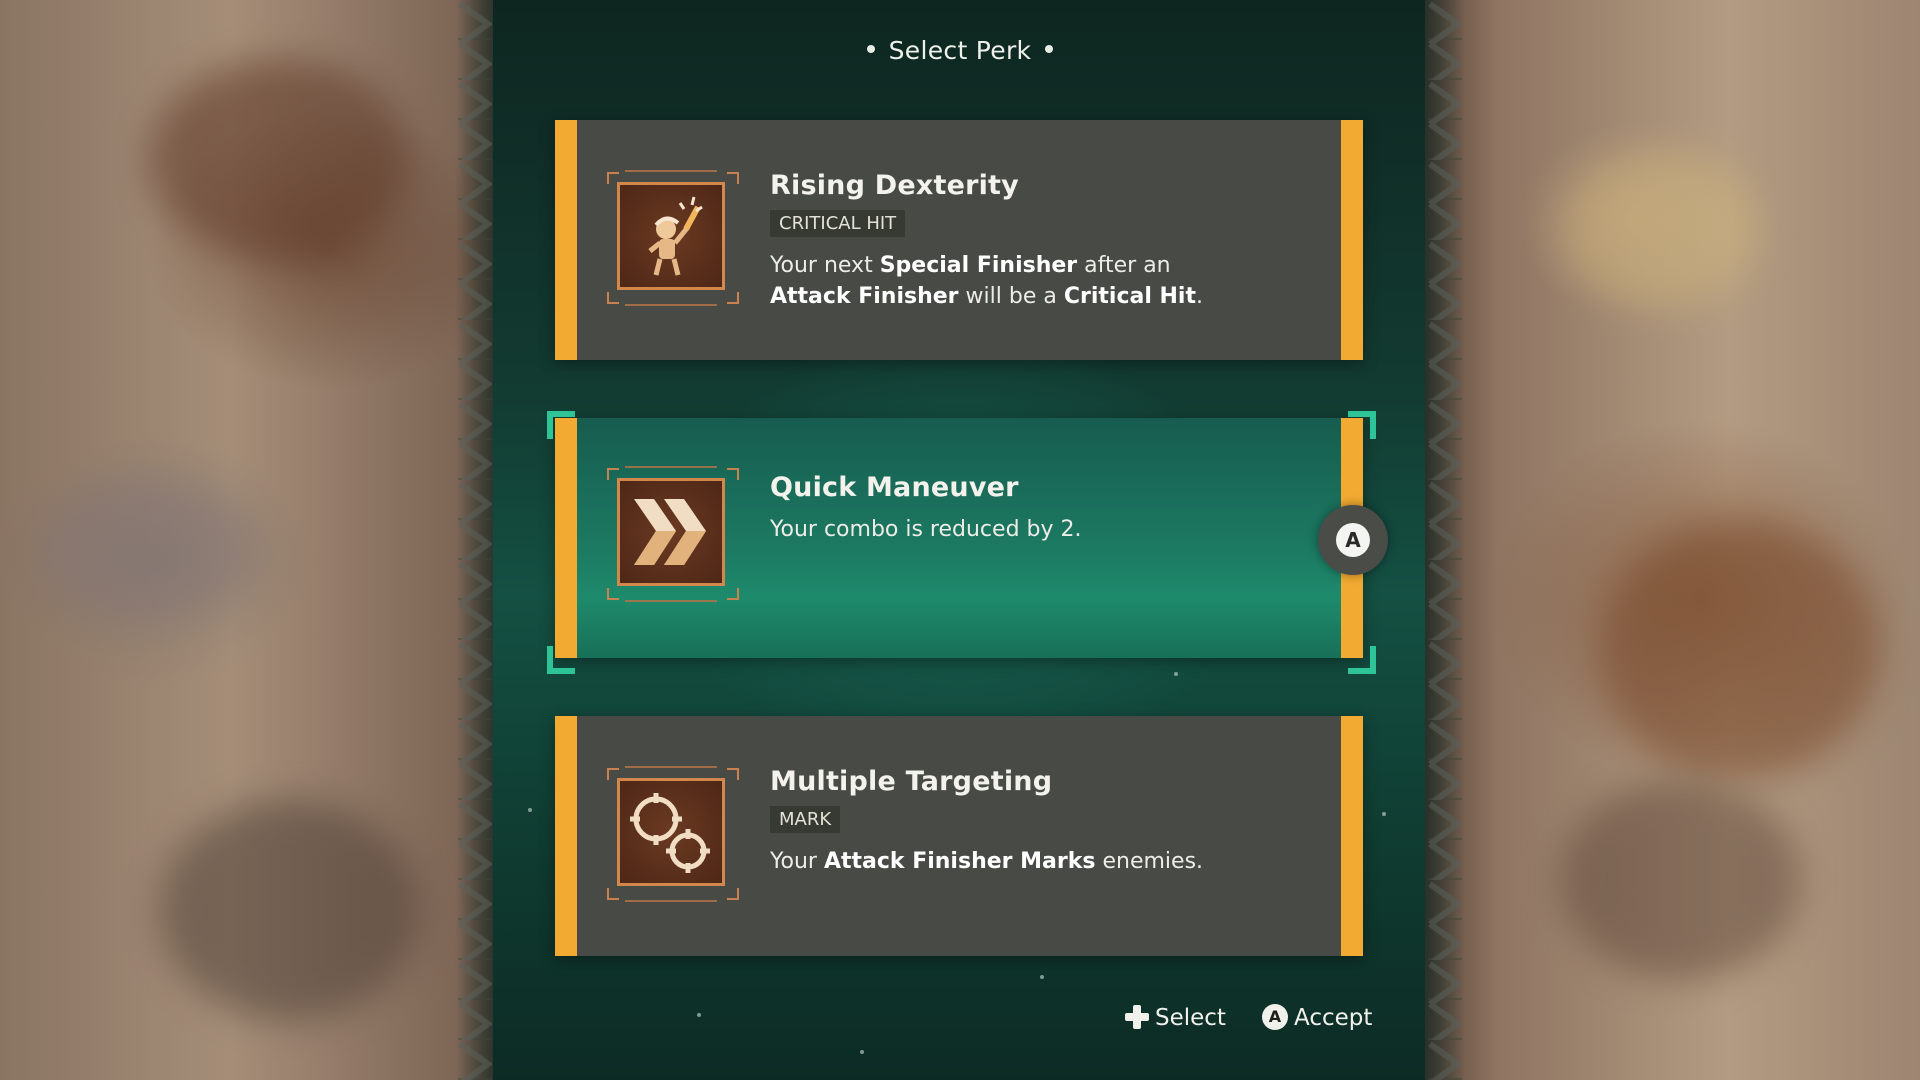 Image resolution: width=1920 pixels, height=1080 pixels. I want to click on dexterity-figure-icon, so click(675, 236).